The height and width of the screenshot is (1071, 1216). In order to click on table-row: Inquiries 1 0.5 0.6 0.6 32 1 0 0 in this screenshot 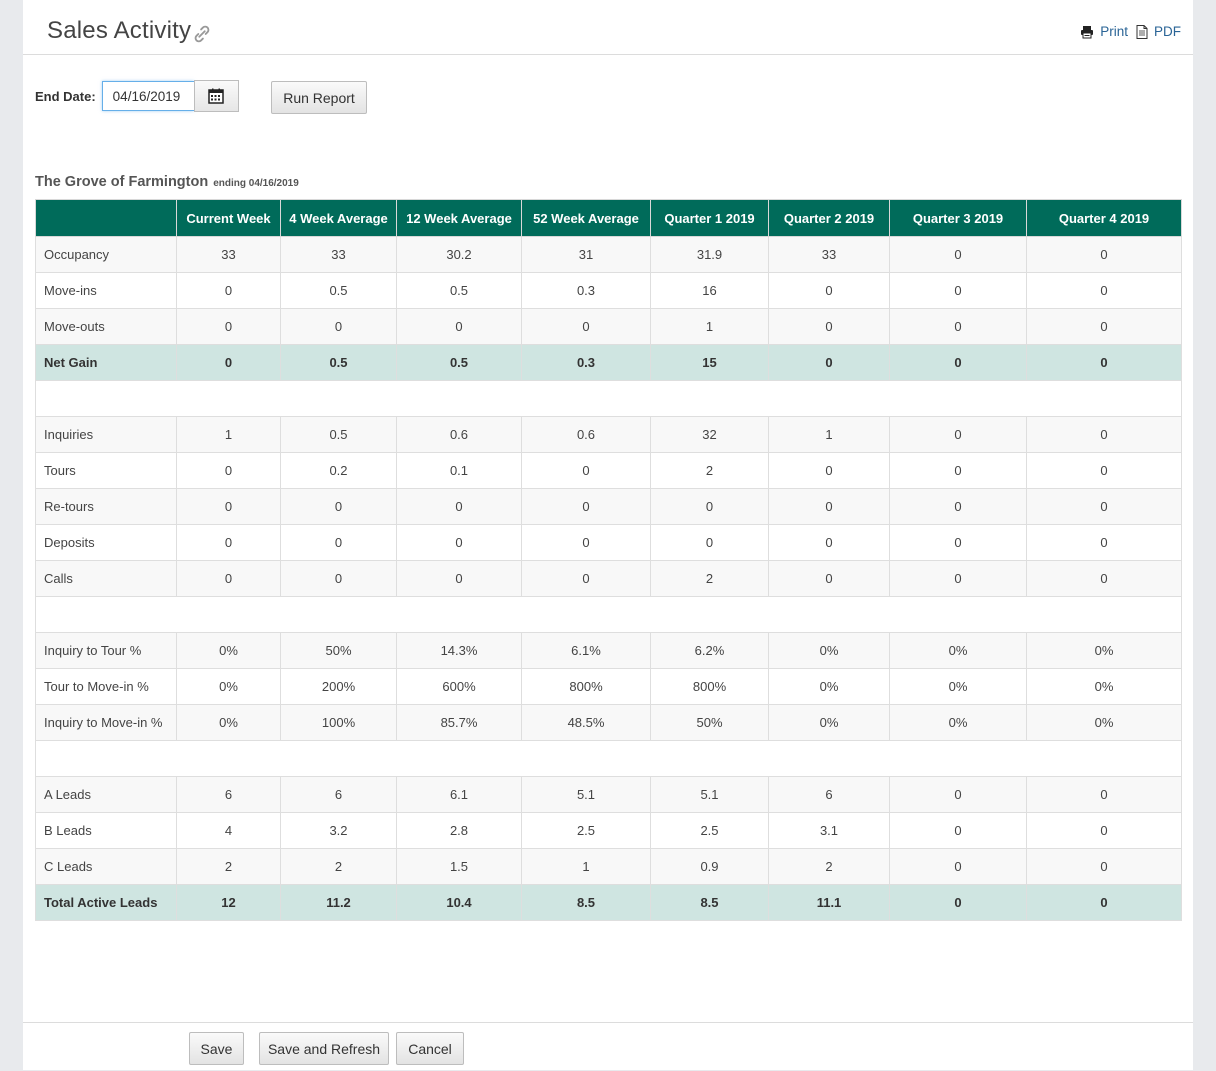, I will do `click(608, 434)`.